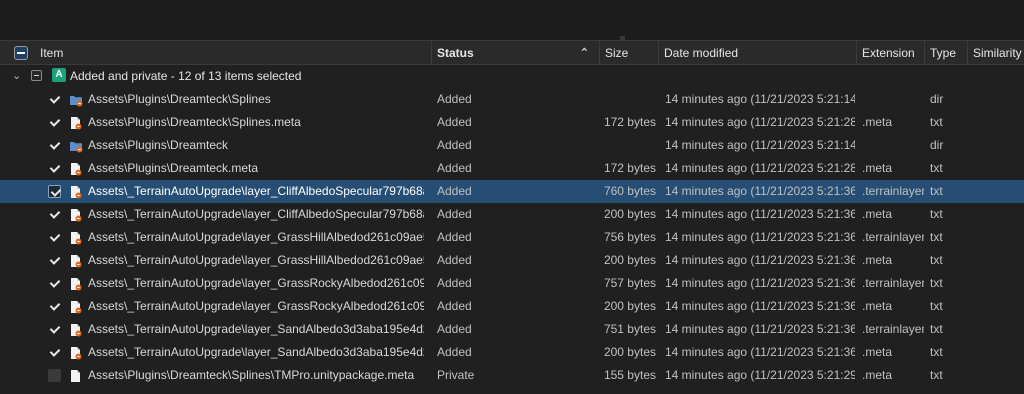 This screenshot has width=1024, height=394. Describe the element at coordinates (455, 53) in the screenshot. I see `column-status-label: Status` at that location.